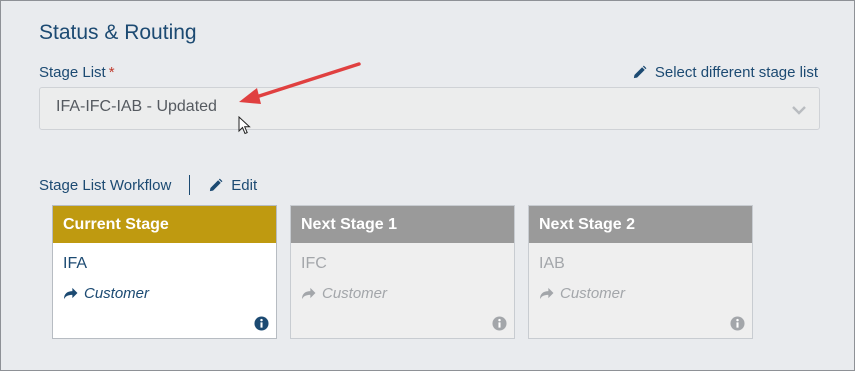 The image size is (855, 371). I want to click on card-header: Next Stage 2, so click(640, 224).